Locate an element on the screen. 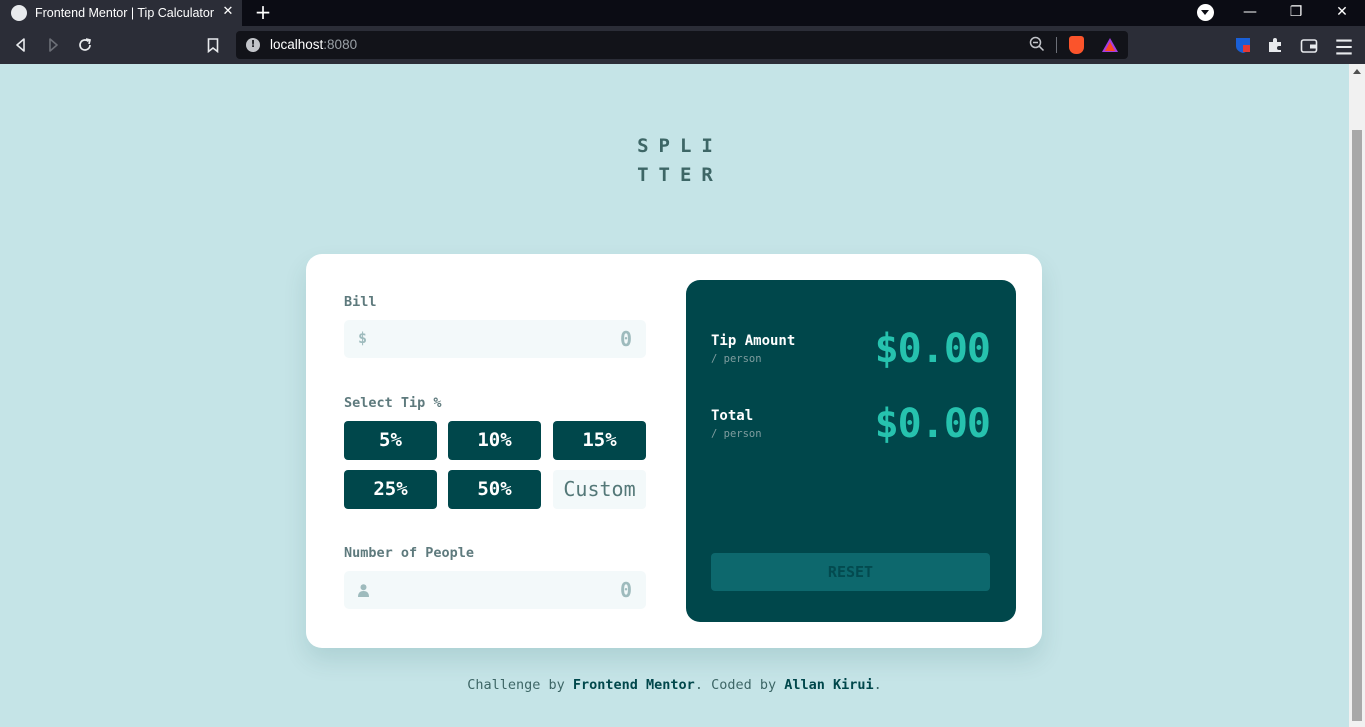 Image resolution: width=1365 pixels, height=727 pixels. browser-tab-active: Frontend Mentor | Tip Calculator app ✕ is located at coordinates (121, 13).